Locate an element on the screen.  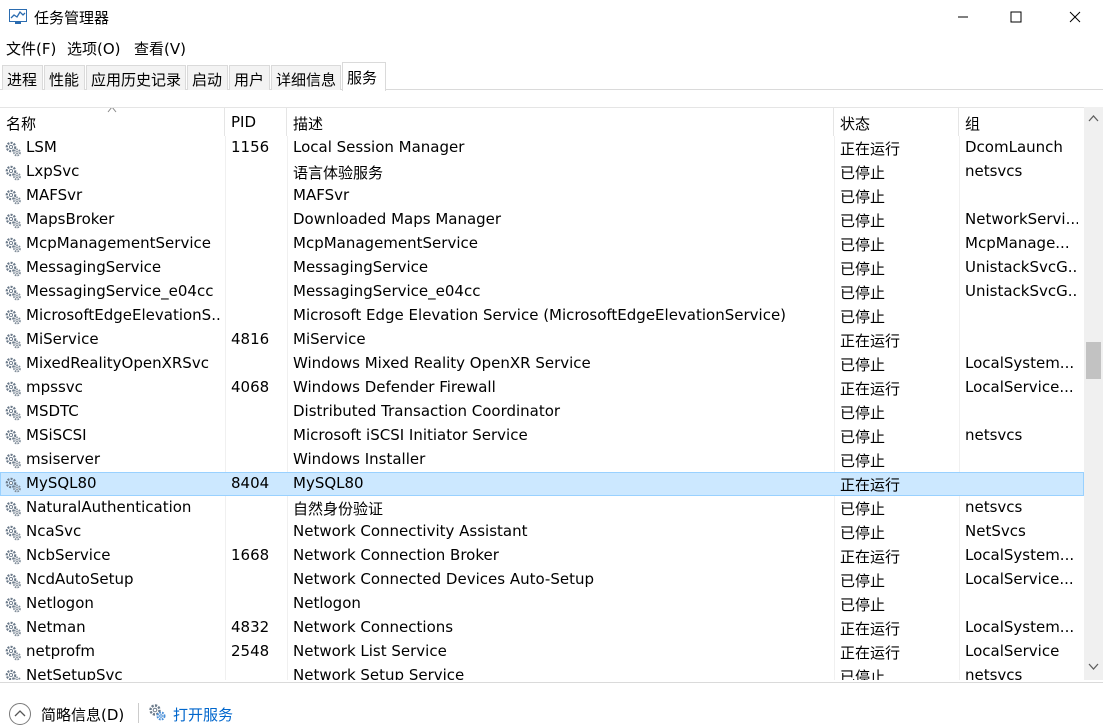
table-row: MiService 4816 MiService 正在运行 is located at coordinates (542, 340).